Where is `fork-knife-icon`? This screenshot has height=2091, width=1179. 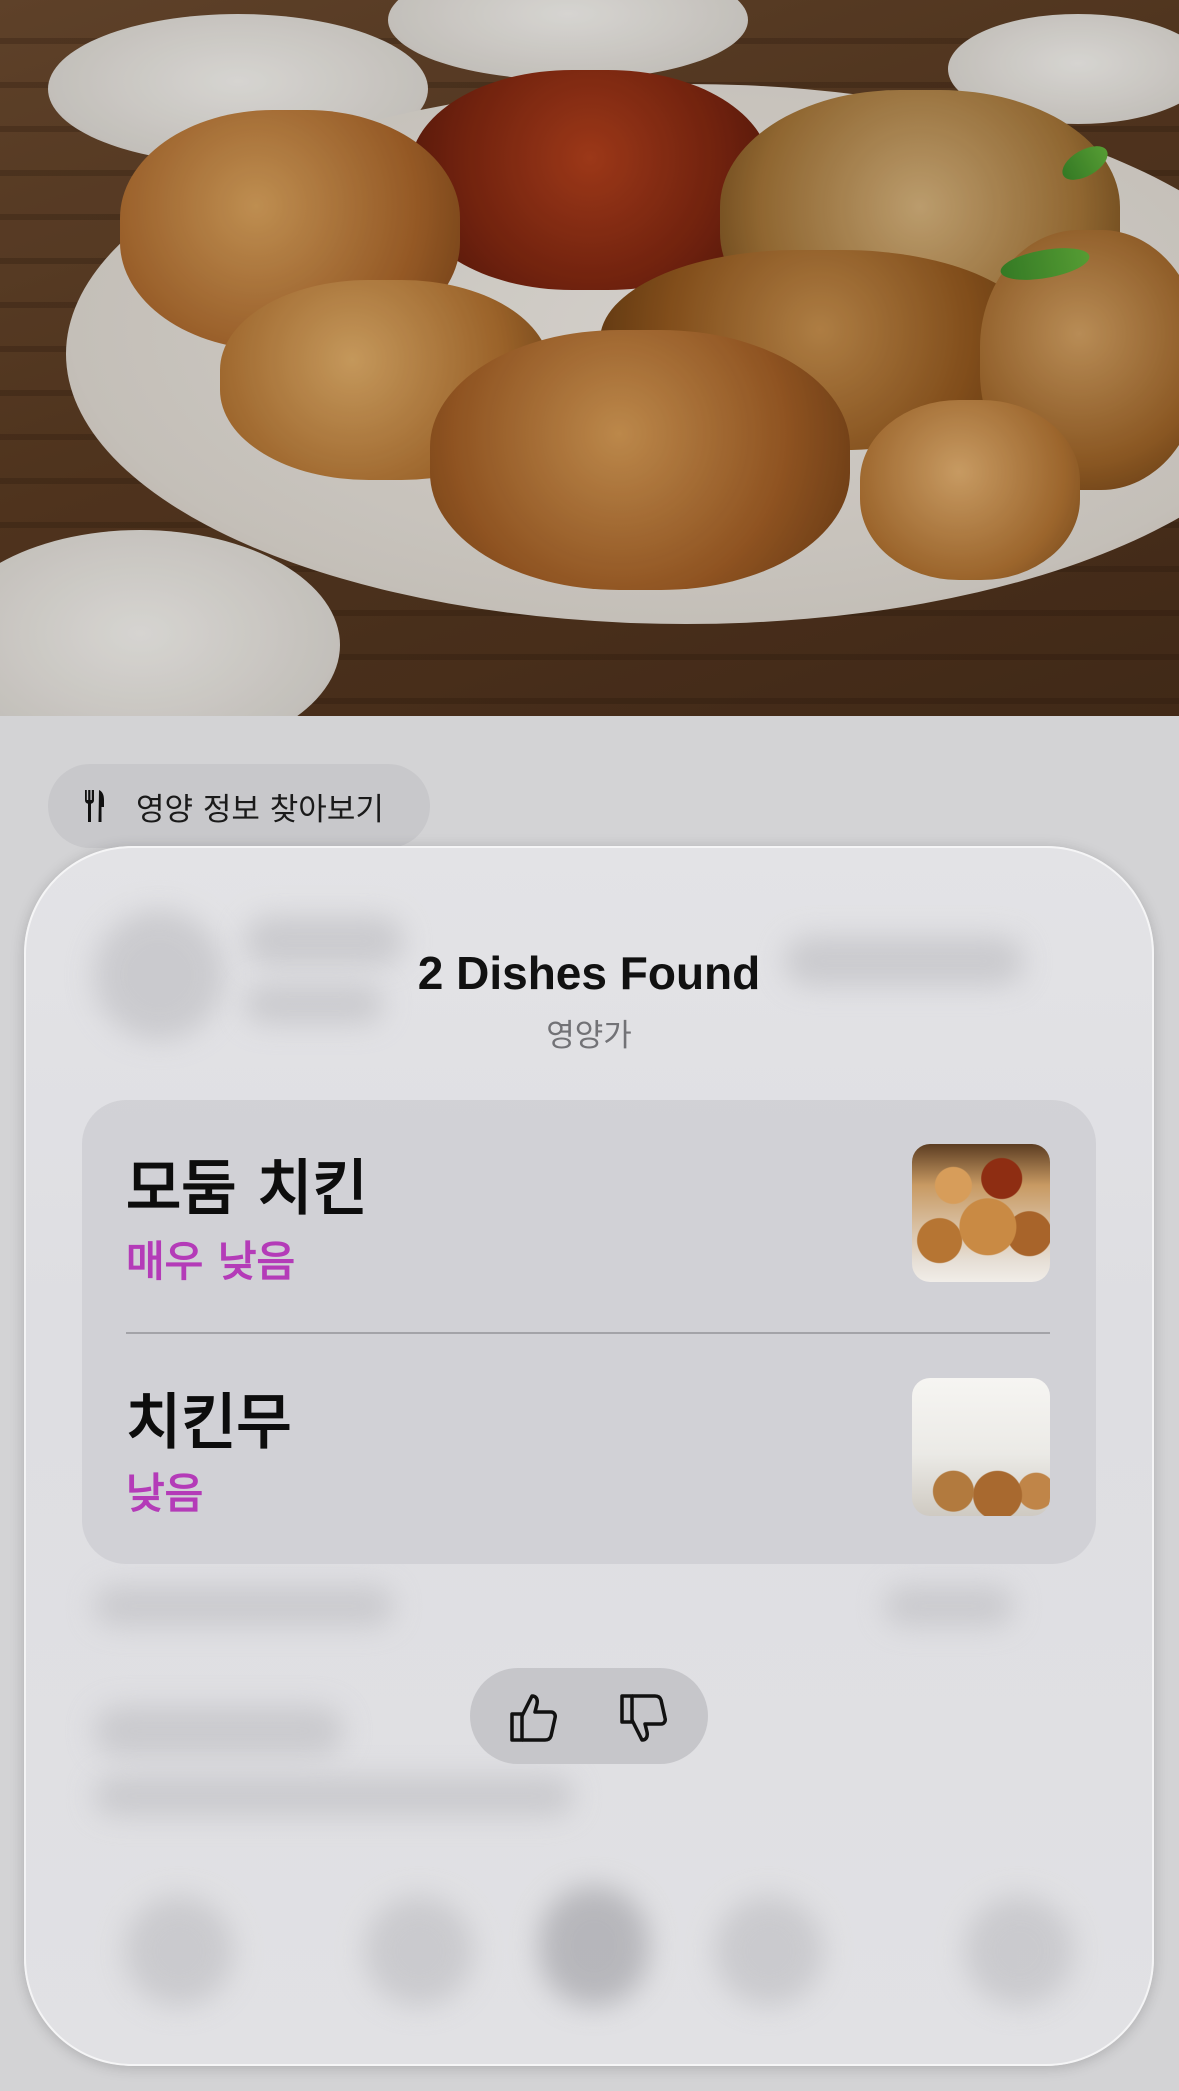
fork-knife-icon is located at coordinates (94, 806).